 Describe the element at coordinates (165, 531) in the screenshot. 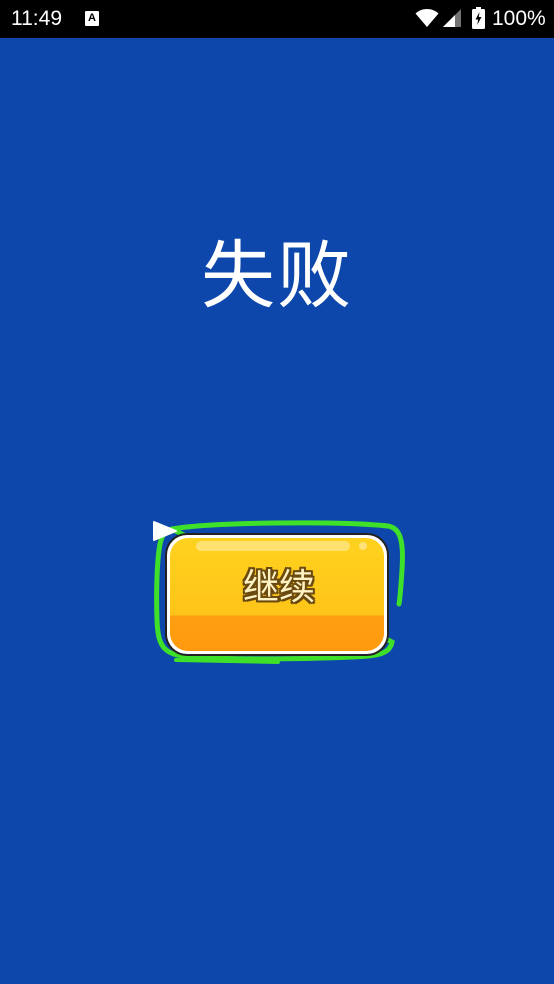

I see `play-icon` at that location.